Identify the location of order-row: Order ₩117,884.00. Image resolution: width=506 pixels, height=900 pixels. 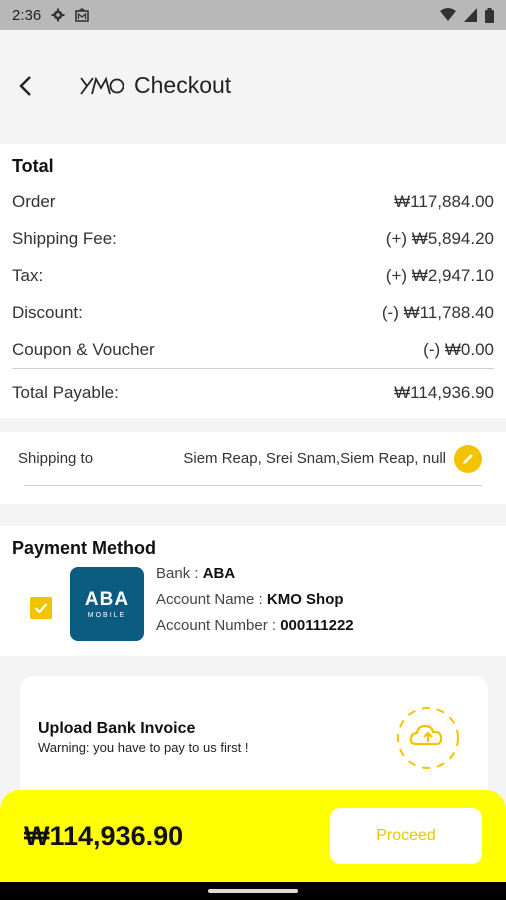
(253, 201).